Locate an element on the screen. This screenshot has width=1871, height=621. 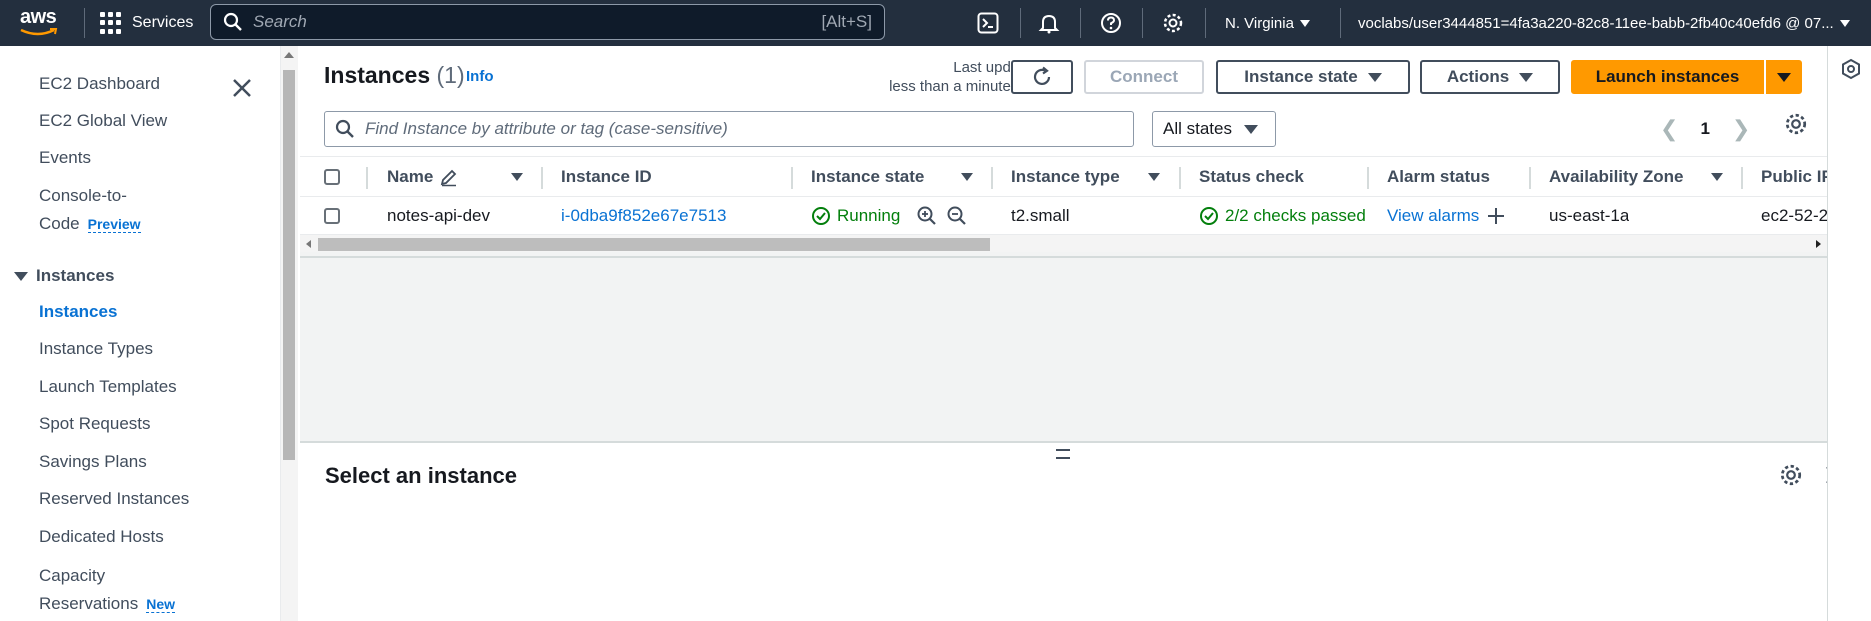
actions-button: Actions is located at coordinates (1490, 77).